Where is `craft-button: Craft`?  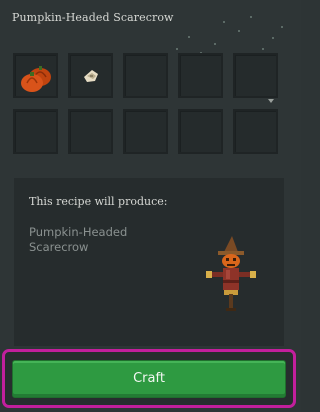 craft-button: Craft is located at coordinates (149, 379).